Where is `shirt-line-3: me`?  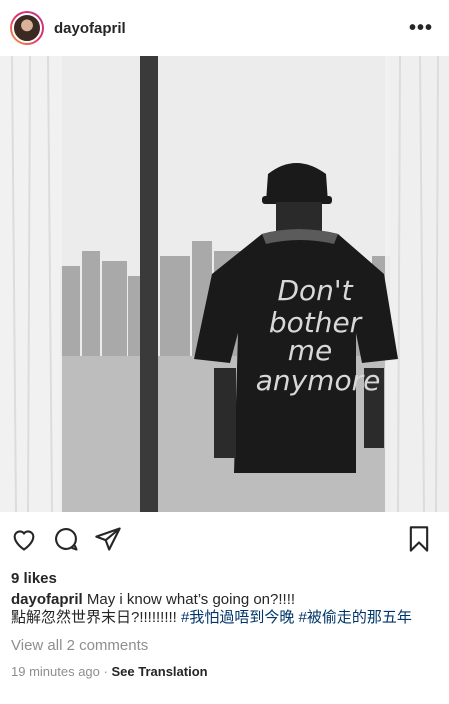
shirt-line-3: me is located at coordinates (310, 350).